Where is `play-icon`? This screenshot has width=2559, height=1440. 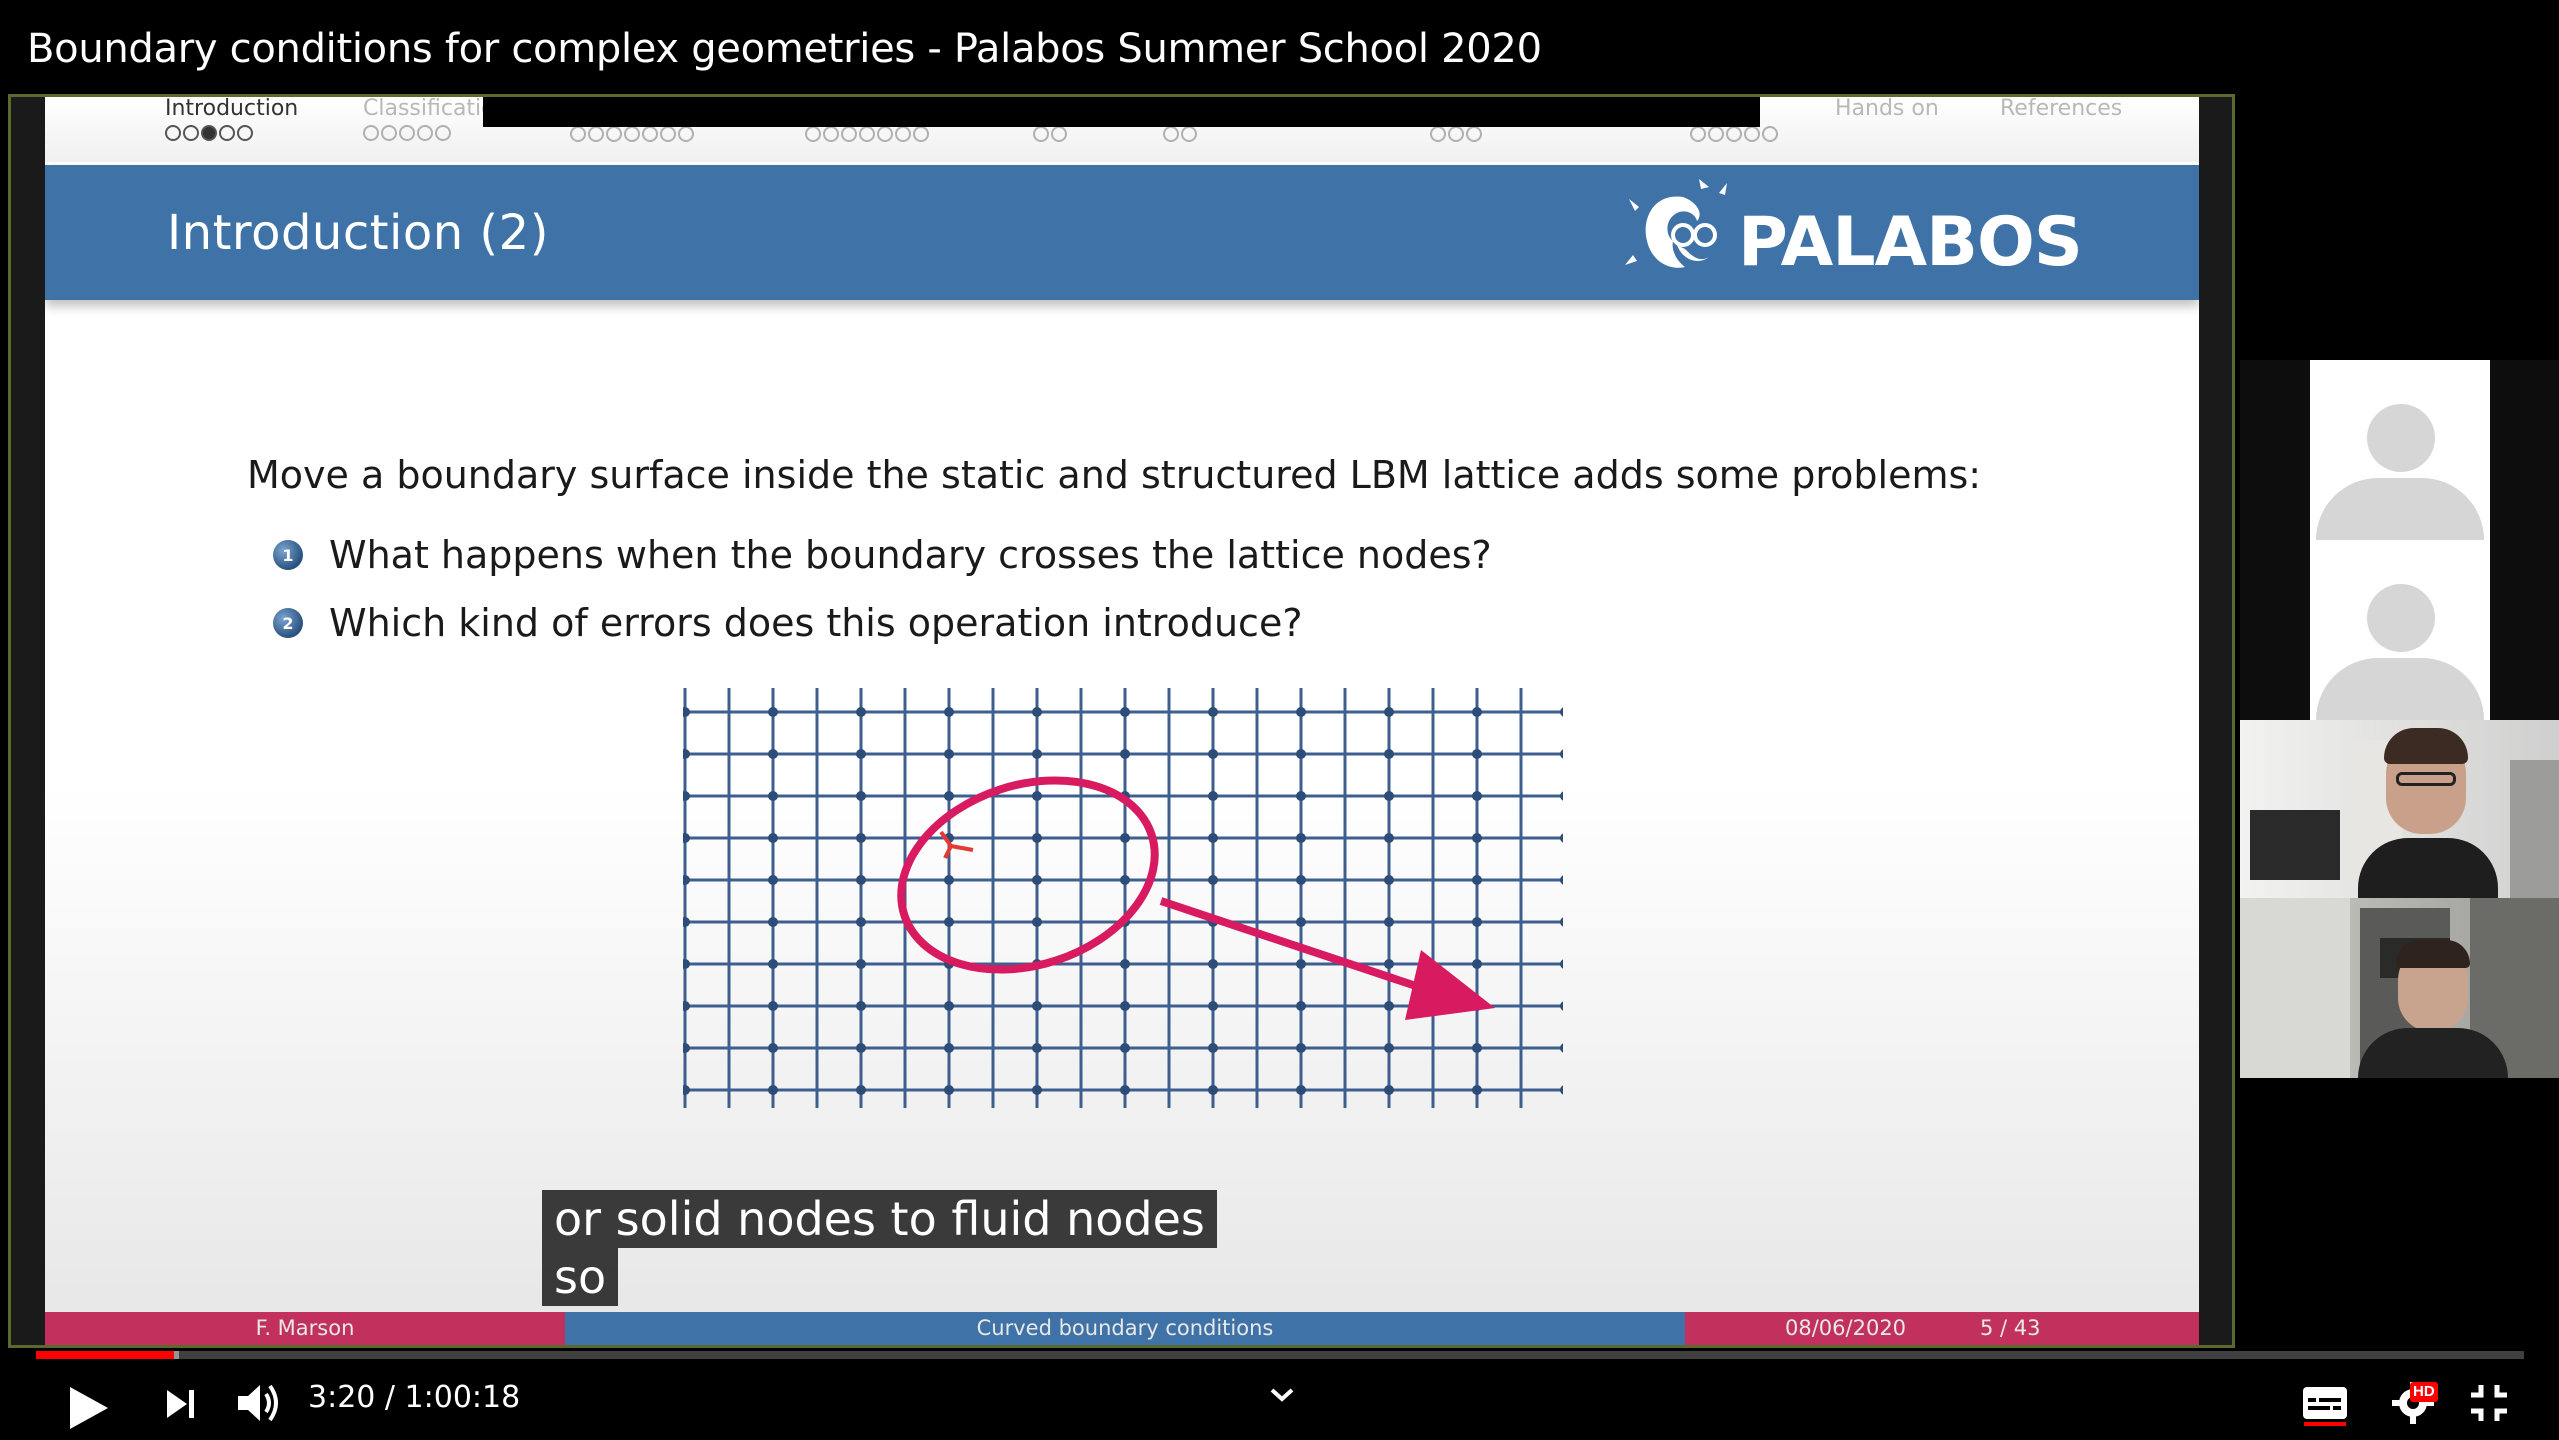 play-icon is located at coordinates (89, 1408).